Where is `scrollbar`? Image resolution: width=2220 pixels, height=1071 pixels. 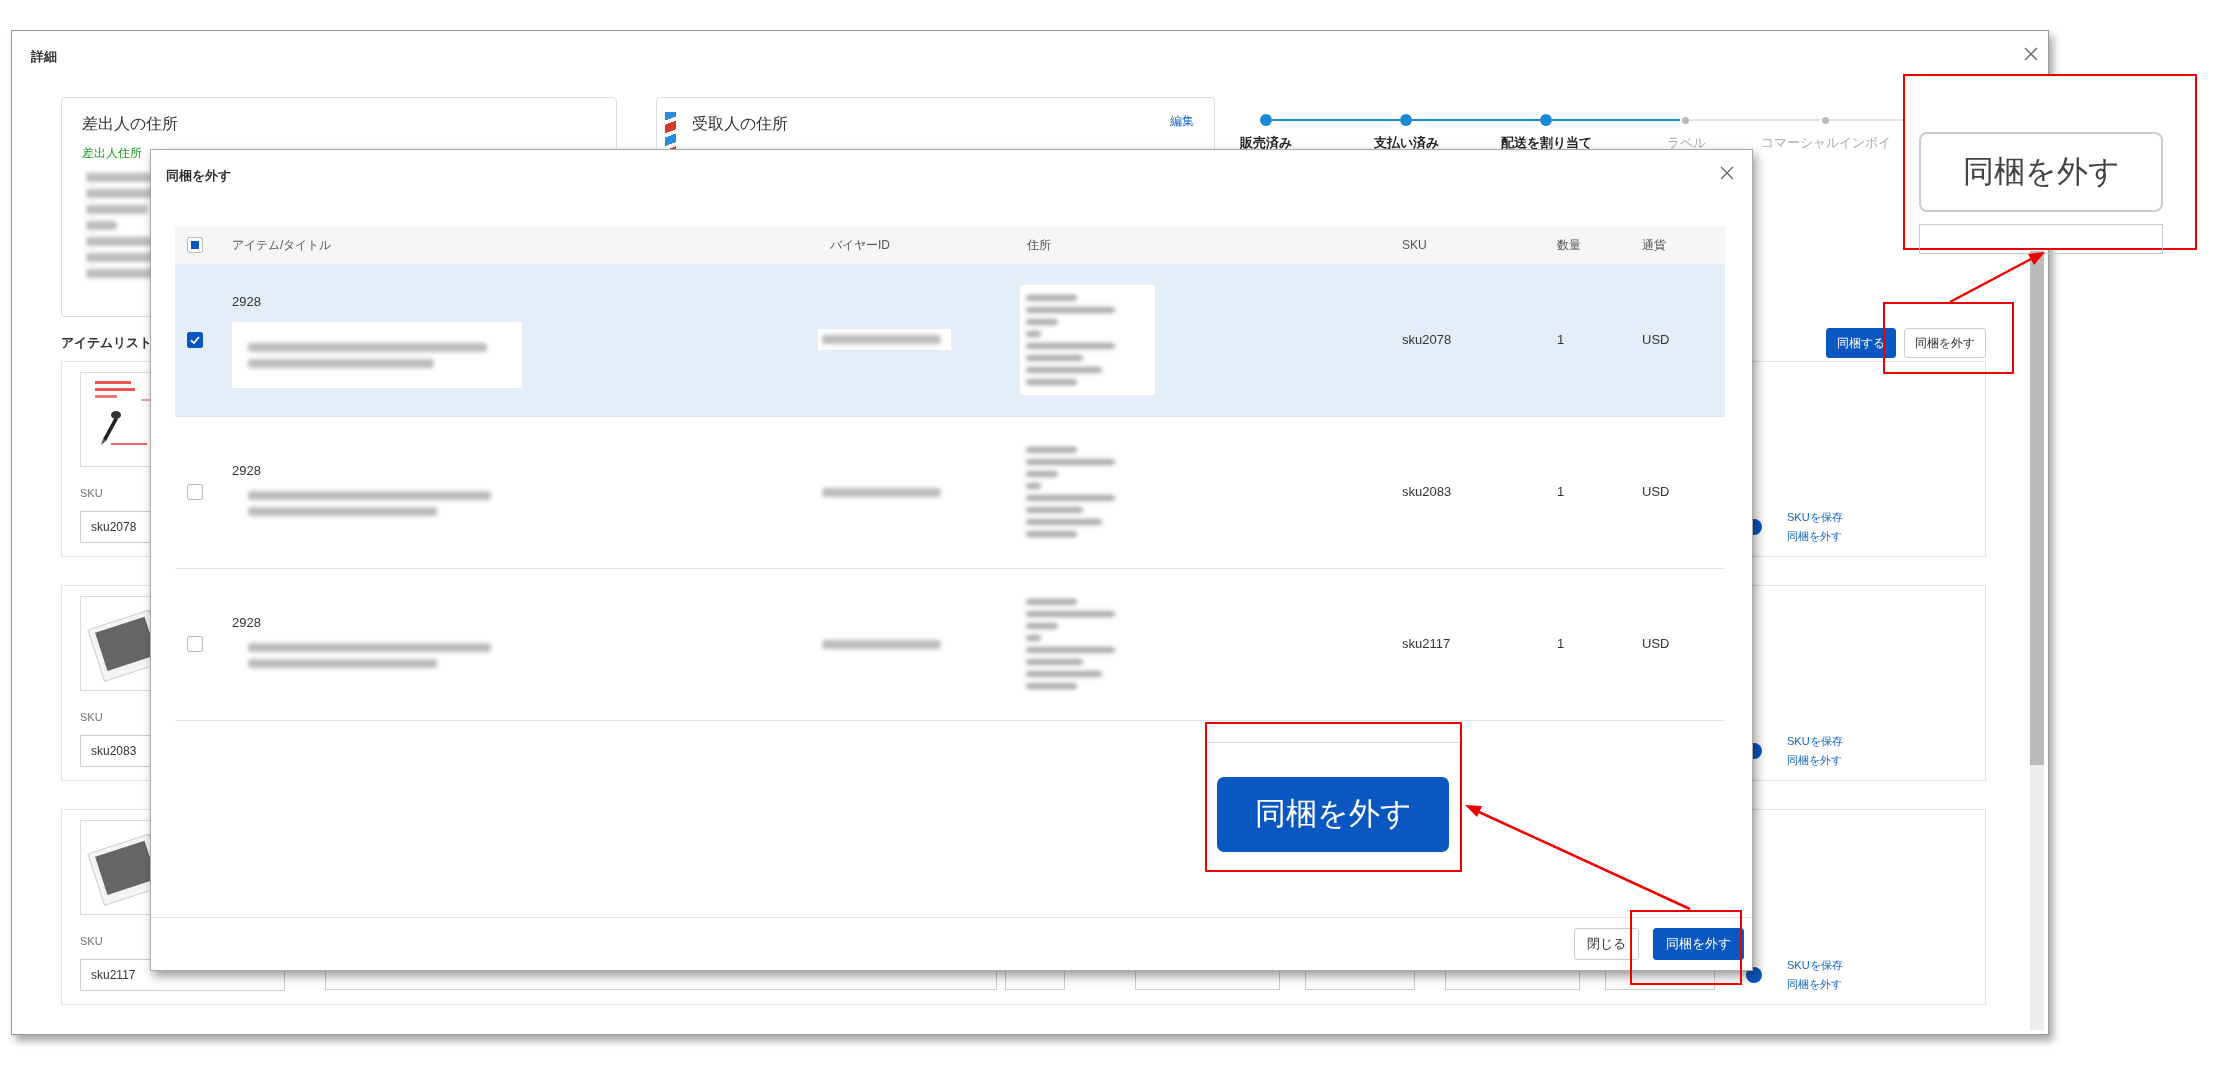
scrollbar is located at coordinates (2037, 640).